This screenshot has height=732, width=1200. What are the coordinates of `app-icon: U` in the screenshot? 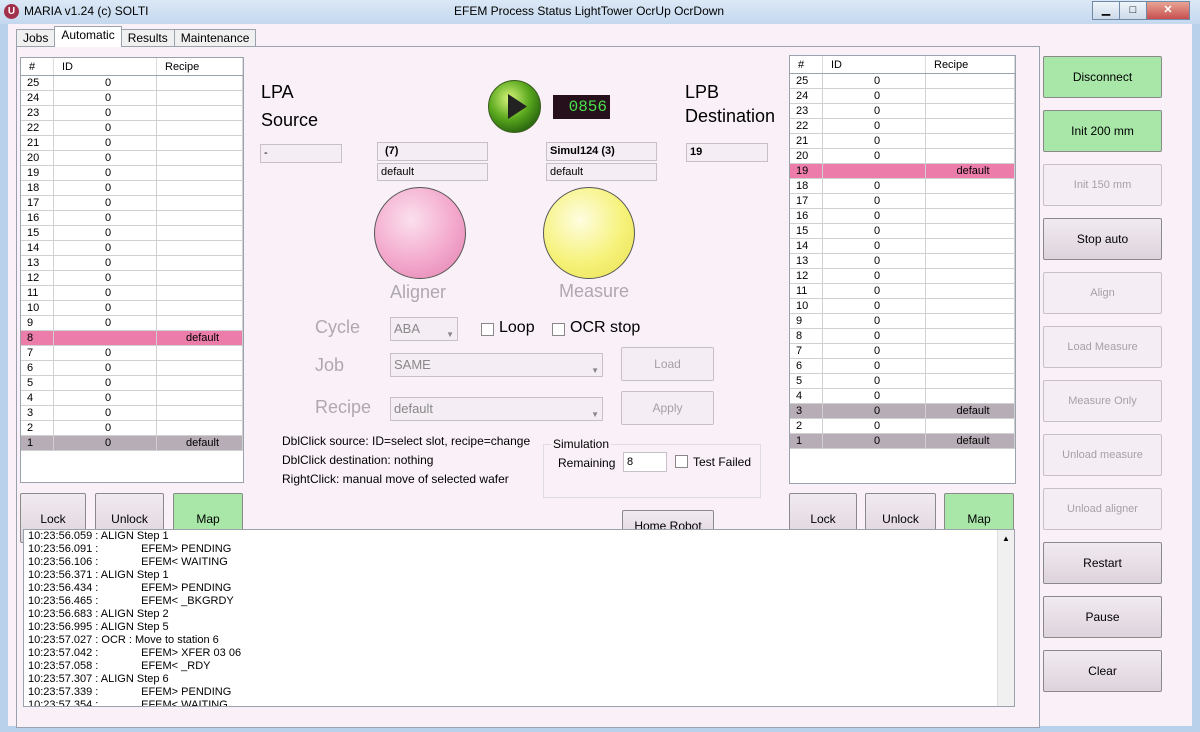 It's located at (11, 11).